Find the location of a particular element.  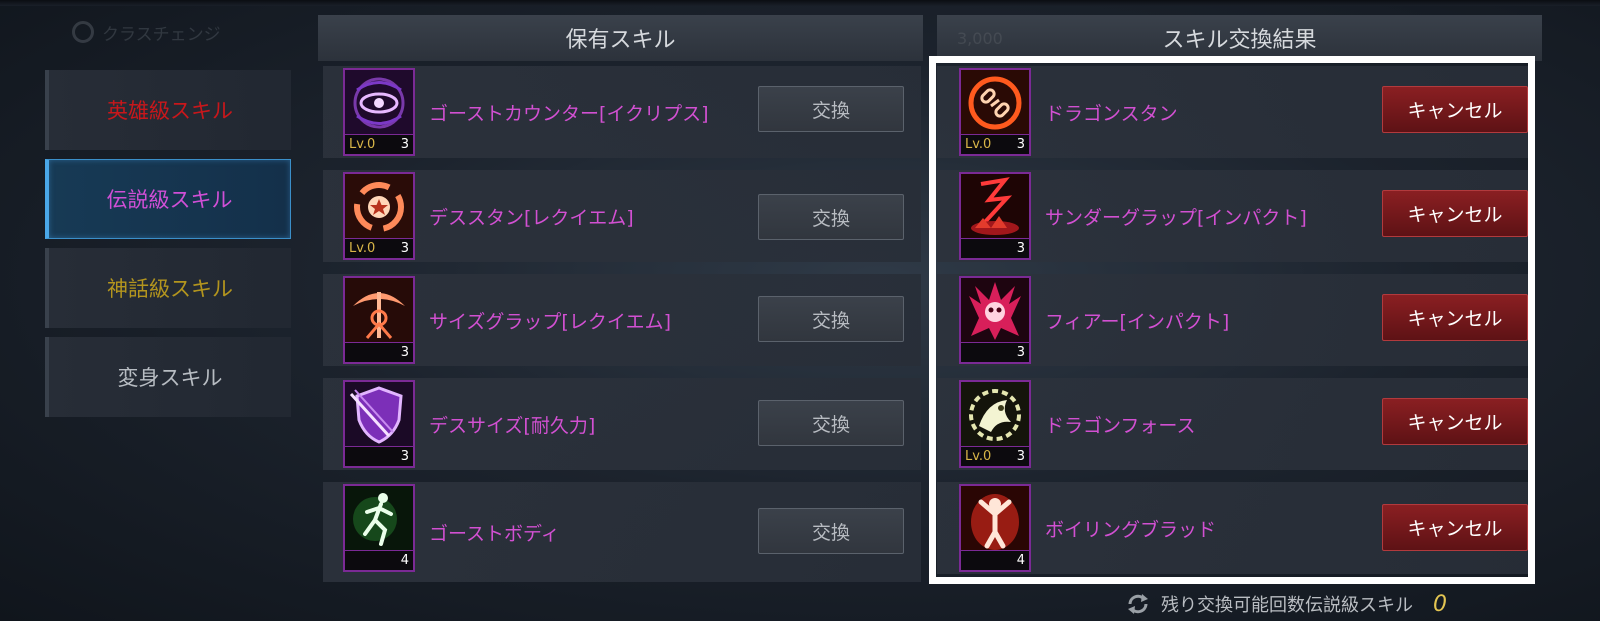

class-change-tab: クラスチェンジ is located at coordinates (175, 32).